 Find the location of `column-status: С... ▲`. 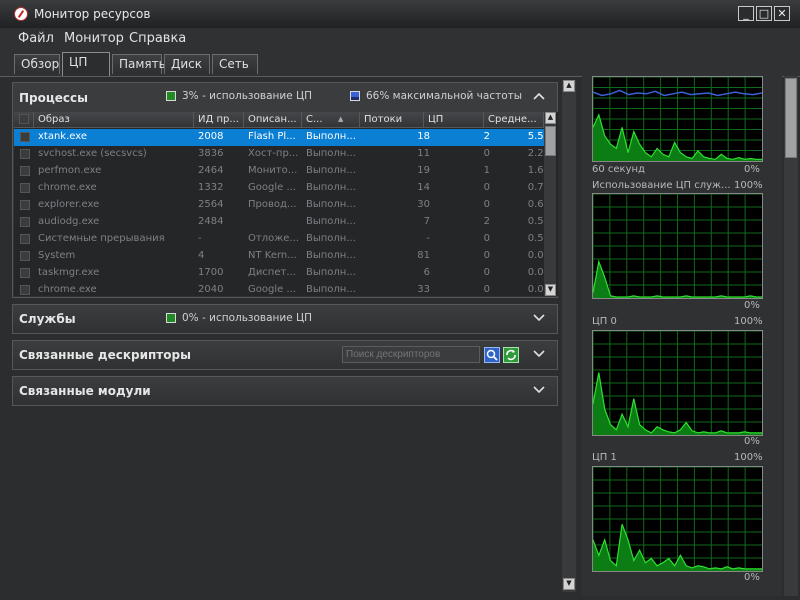

column-status: С... ▲ is located at coordinates (331, 120).